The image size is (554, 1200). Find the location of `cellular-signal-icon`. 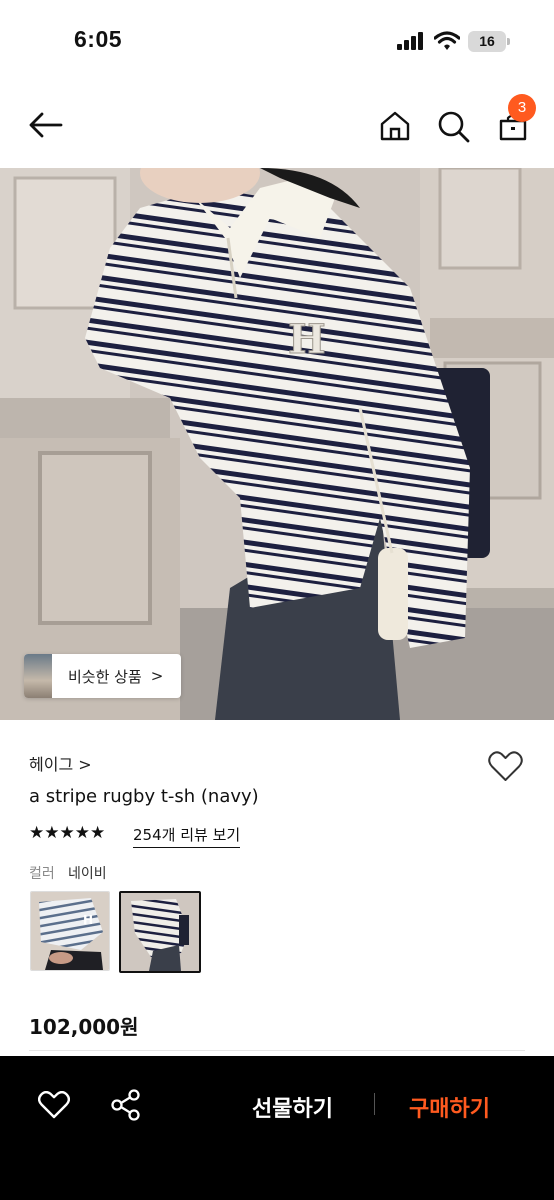

cellular-signal-icon is located at coordinates (410, 41).